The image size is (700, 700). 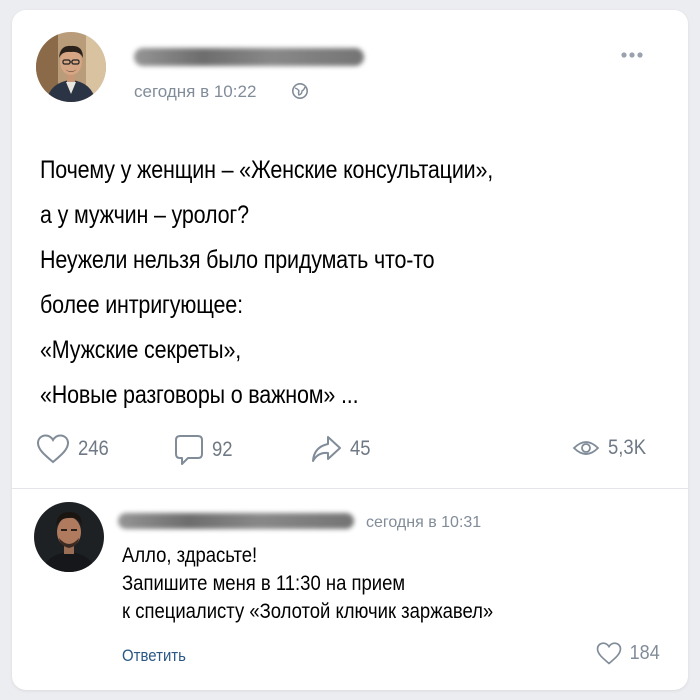 What do you see at coordinates (628, 653) in the screenshot?
I see `comment-like-button: 184` at bounding box center [628, 653].